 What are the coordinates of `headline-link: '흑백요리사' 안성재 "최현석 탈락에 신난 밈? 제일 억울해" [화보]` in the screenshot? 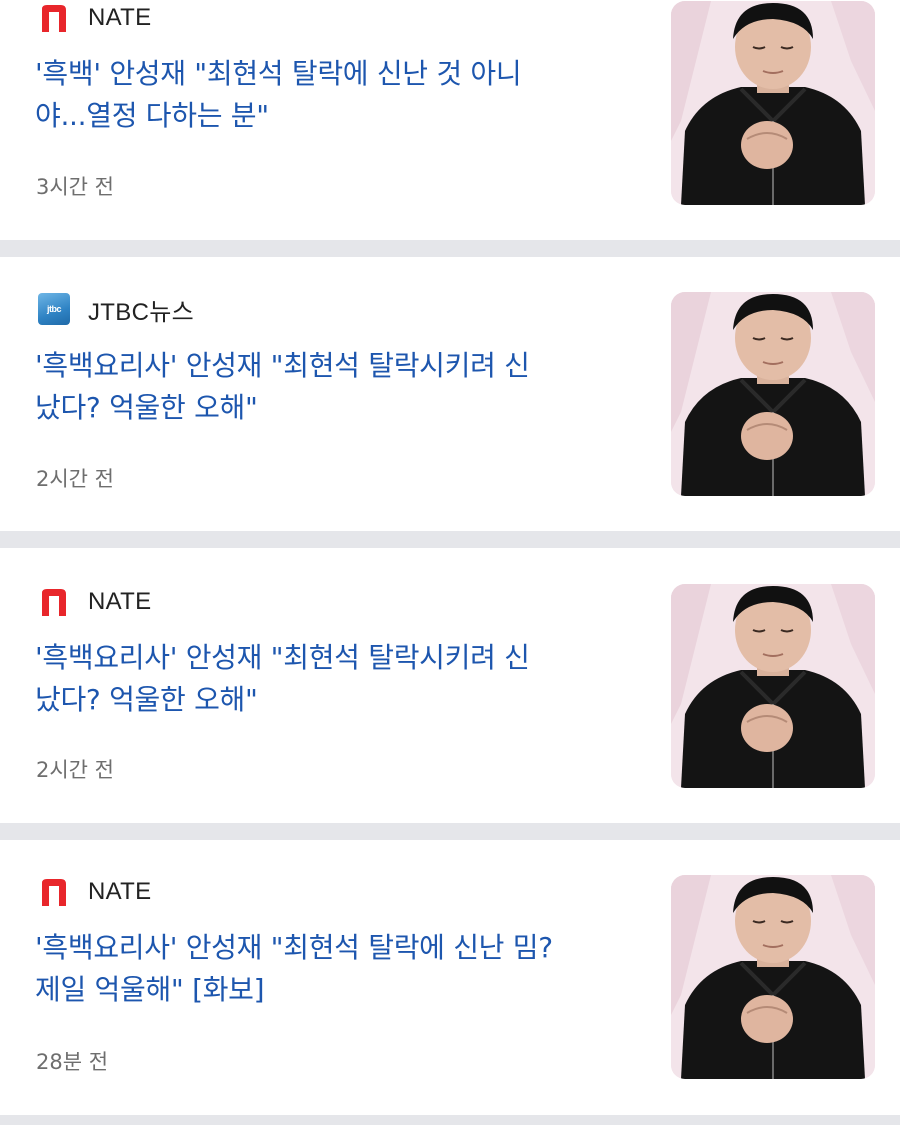 It's located at (335, 969).